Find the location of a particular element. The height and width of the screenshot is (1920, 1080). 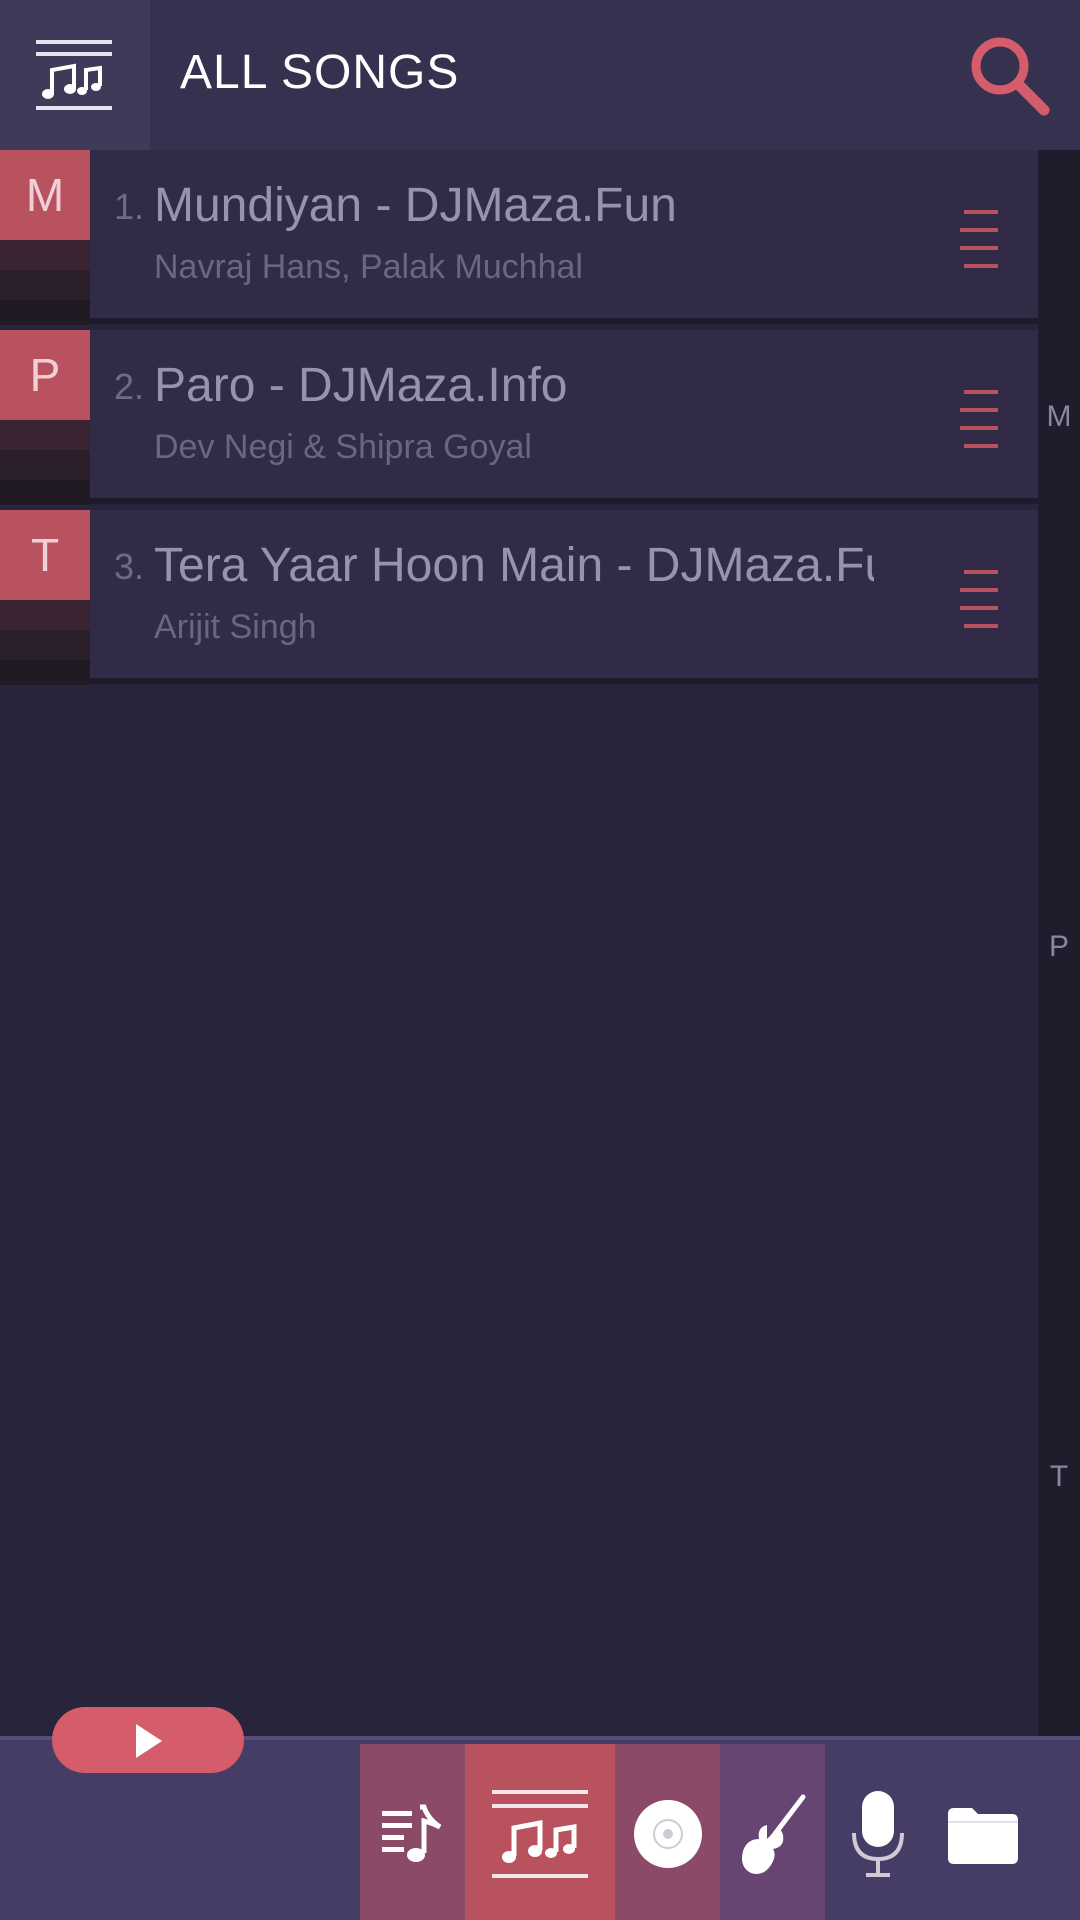

alphabet-index: M P T is located at coordinates (1059, 943).